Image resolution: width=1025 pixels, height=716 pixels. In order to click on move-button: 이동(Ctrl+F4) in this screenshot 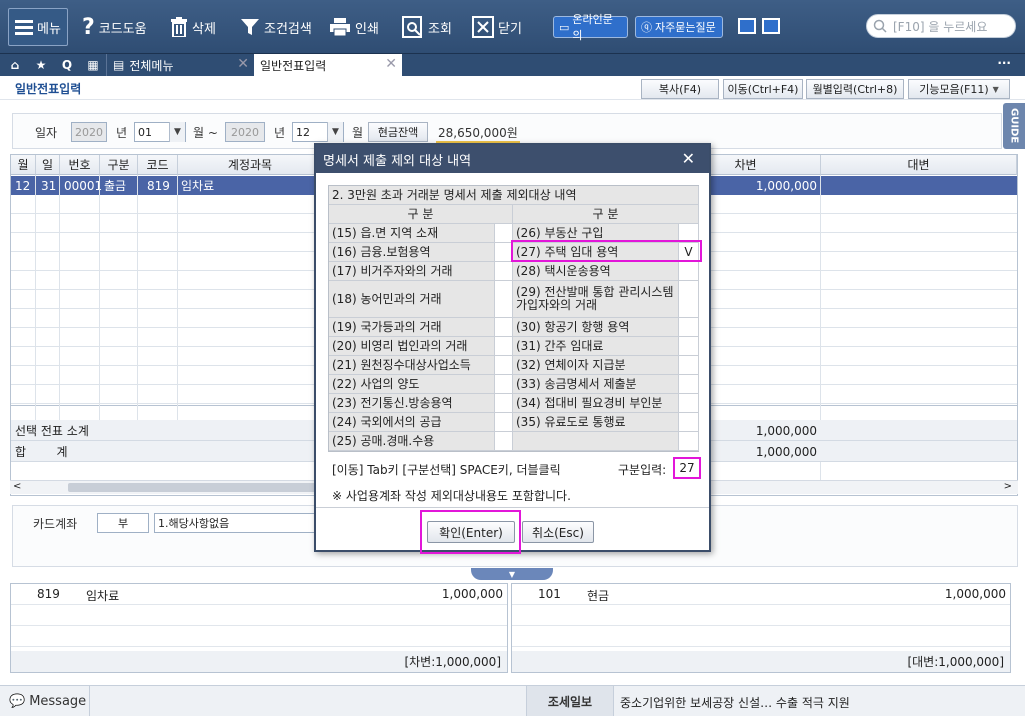, I will do `click(763, 89)`.